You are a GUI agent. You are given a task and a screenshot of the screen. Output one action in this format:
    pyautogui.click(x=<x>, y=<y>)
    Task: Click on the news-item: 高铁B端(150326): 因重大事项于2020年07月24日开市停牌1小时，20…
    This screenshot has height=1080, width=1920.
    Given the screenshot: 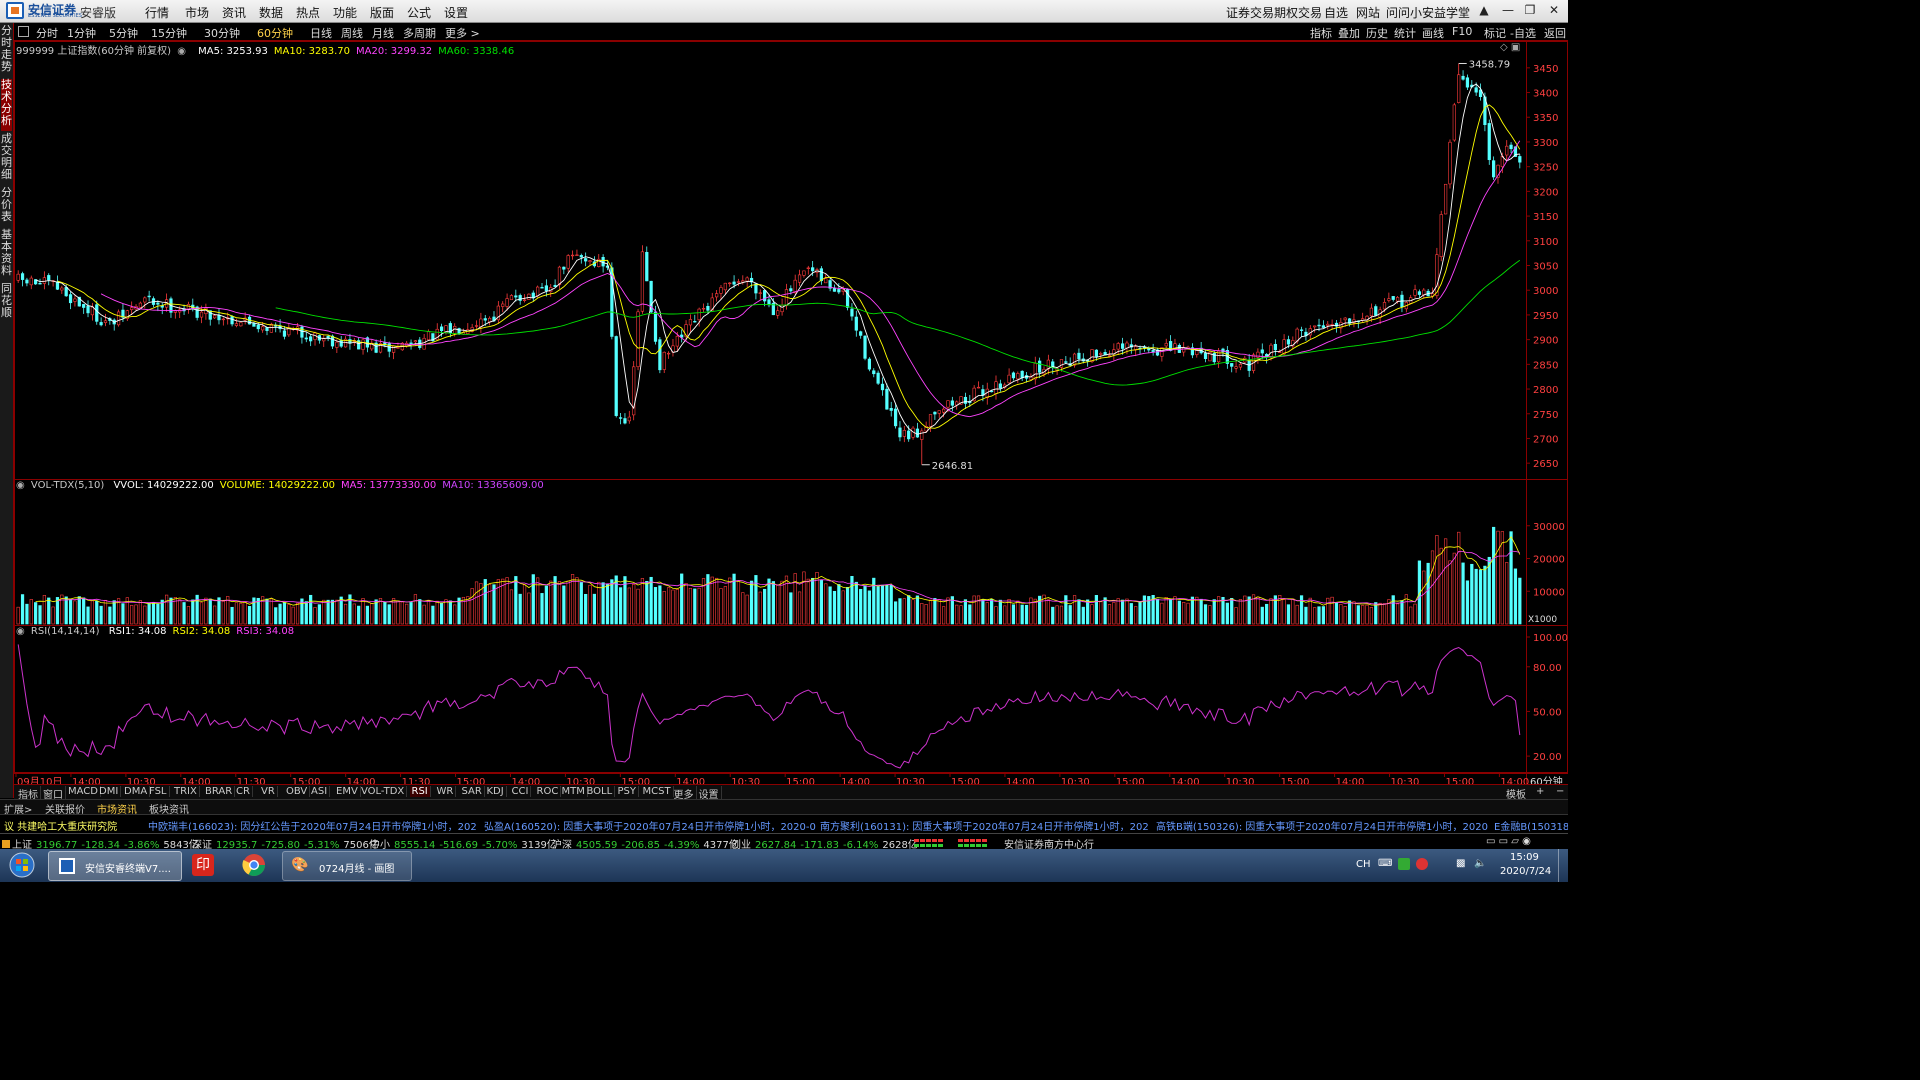 What is the action you would take?
    pyautogui.click(x=1322, y=825)
    